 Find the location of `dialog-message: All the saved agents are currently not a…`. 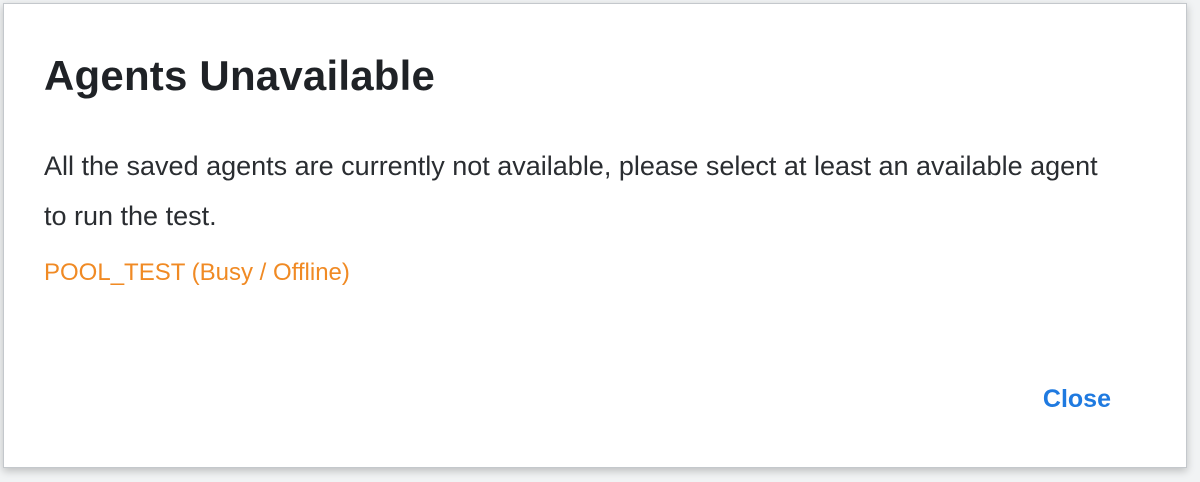

dialog-message: All the saved agents are currently not a… is located at coordinates (571, 191).